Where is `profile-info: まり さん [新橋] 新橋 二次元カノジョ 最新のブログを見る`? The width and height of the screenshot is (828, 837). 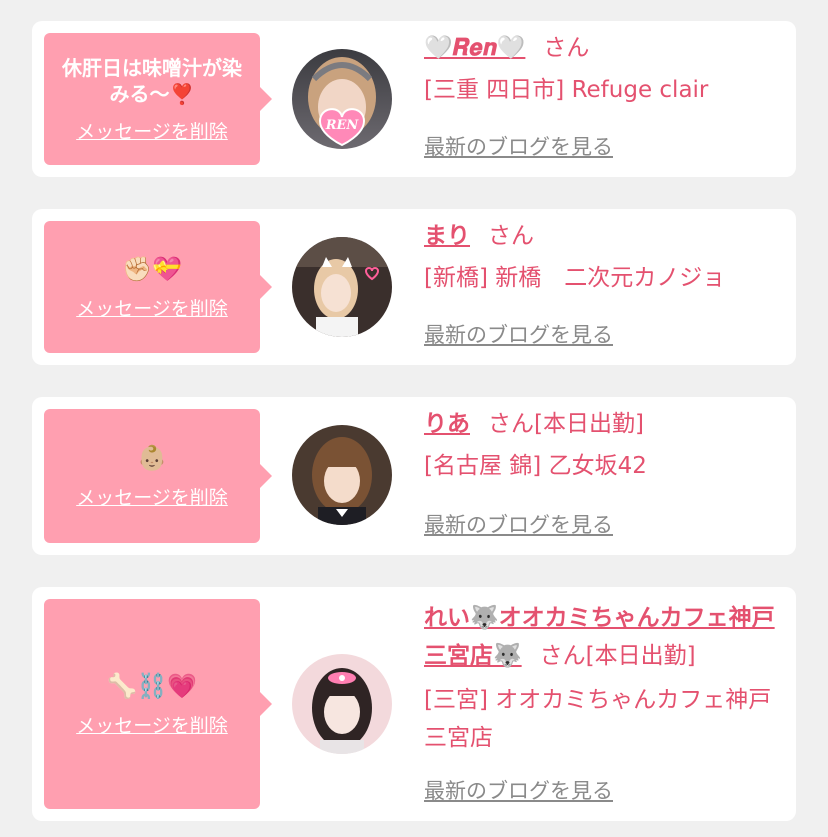
profile-info: まり さん [新橋] 新橋 二次元カノジョ 最新のブログを見る is located at coordinates (605, 289).